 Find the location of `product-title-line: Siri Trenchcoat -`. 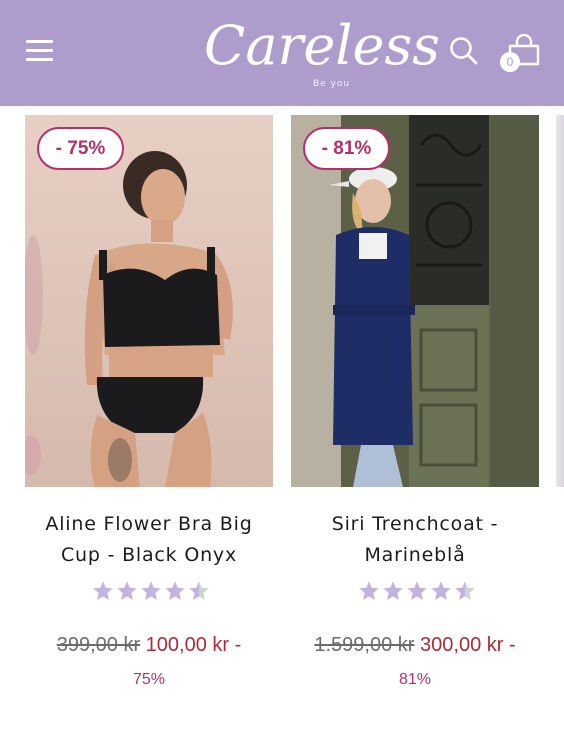

product-title-line: Siri Trenchcoat - is located at coordinates (415, 524).